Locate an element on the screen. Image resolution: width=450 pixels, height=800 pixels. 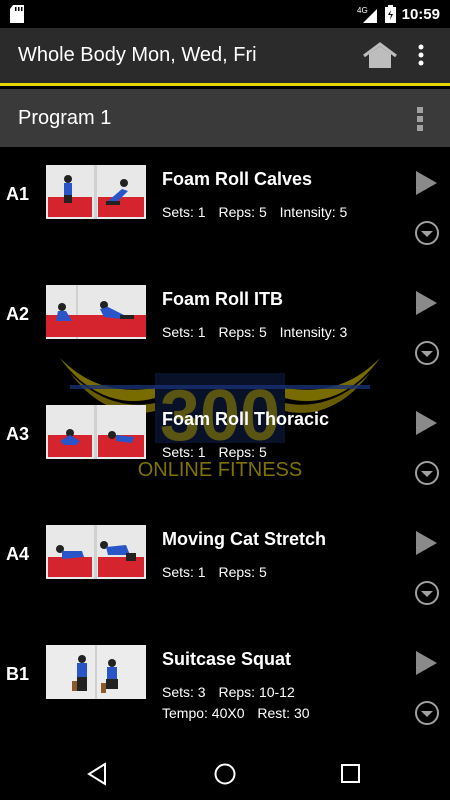
sd-card-icon is located at coordinates (17, 14).